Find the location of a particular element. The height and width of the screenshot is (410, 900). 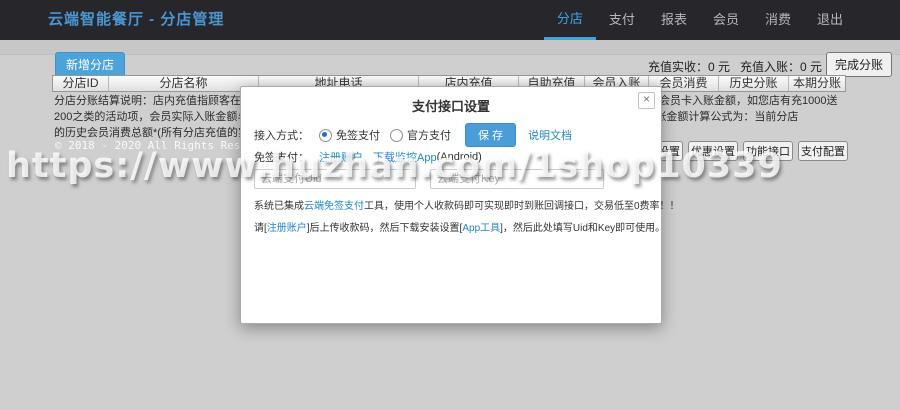

column-header-branch-id: 分店ID is located at coordinates (81, 83).